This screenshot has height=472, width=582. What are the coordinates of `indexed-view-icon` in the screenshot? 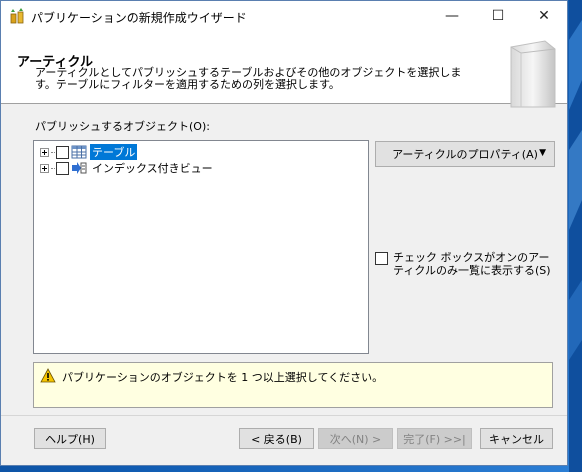 It's located at (79, 168).